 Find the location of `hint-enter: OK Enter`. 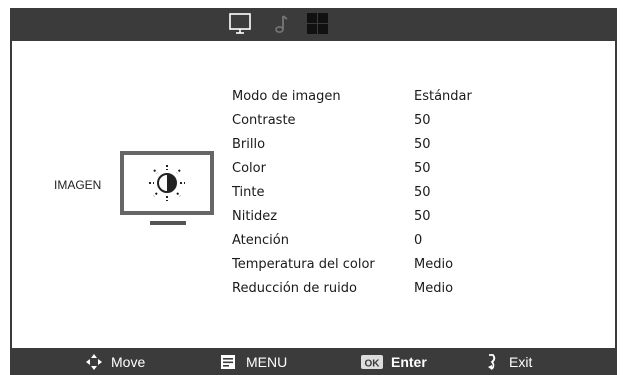

hint-enter: OK Enter is located at coordinates (394, 362).